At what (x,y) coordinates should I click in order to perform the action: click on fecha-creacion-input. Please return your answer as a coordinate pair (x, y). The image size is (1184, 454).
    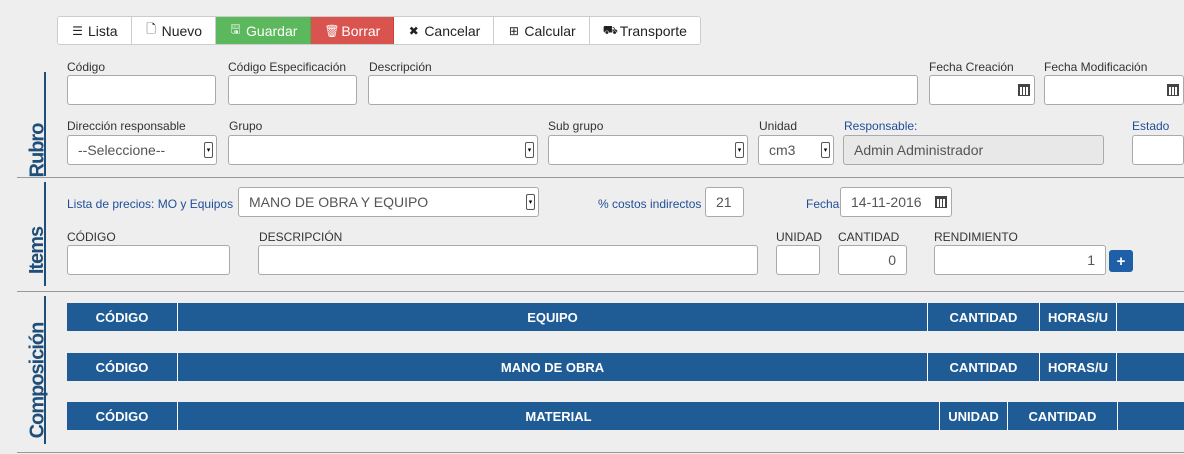
    Looking at the image, I should click on (982, 90).